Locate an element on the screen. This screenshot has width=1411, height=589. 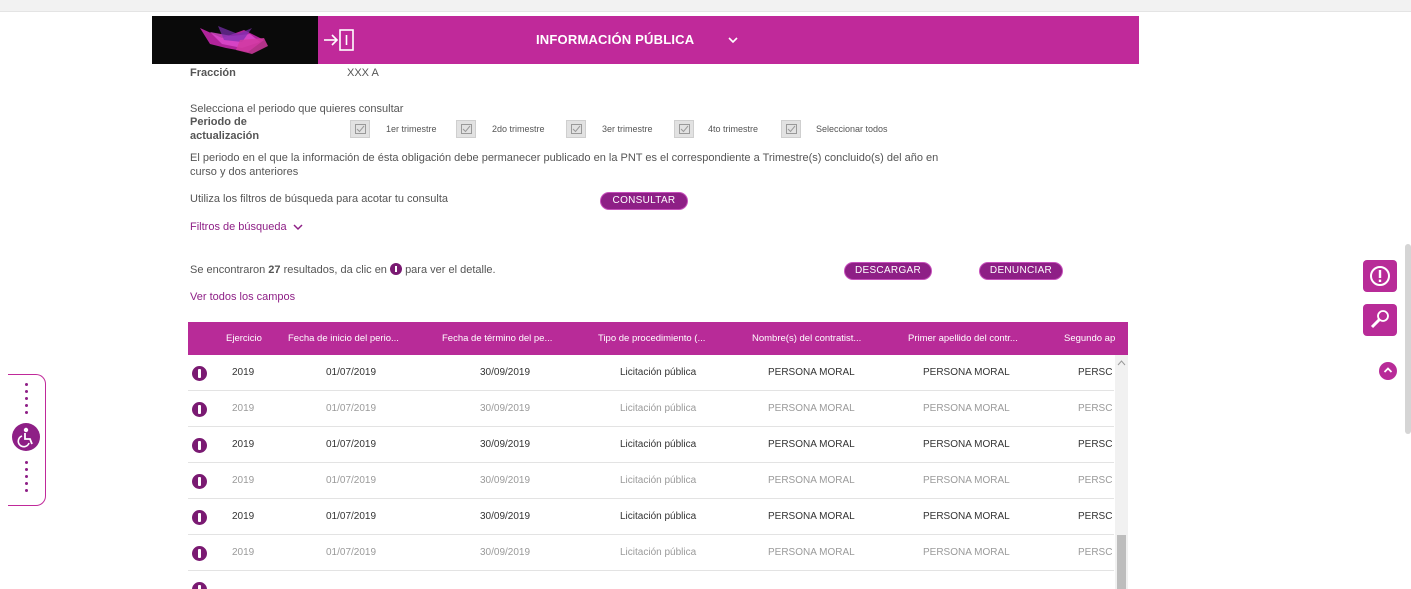
accessibility-icon is located at coordinates (26, 437).